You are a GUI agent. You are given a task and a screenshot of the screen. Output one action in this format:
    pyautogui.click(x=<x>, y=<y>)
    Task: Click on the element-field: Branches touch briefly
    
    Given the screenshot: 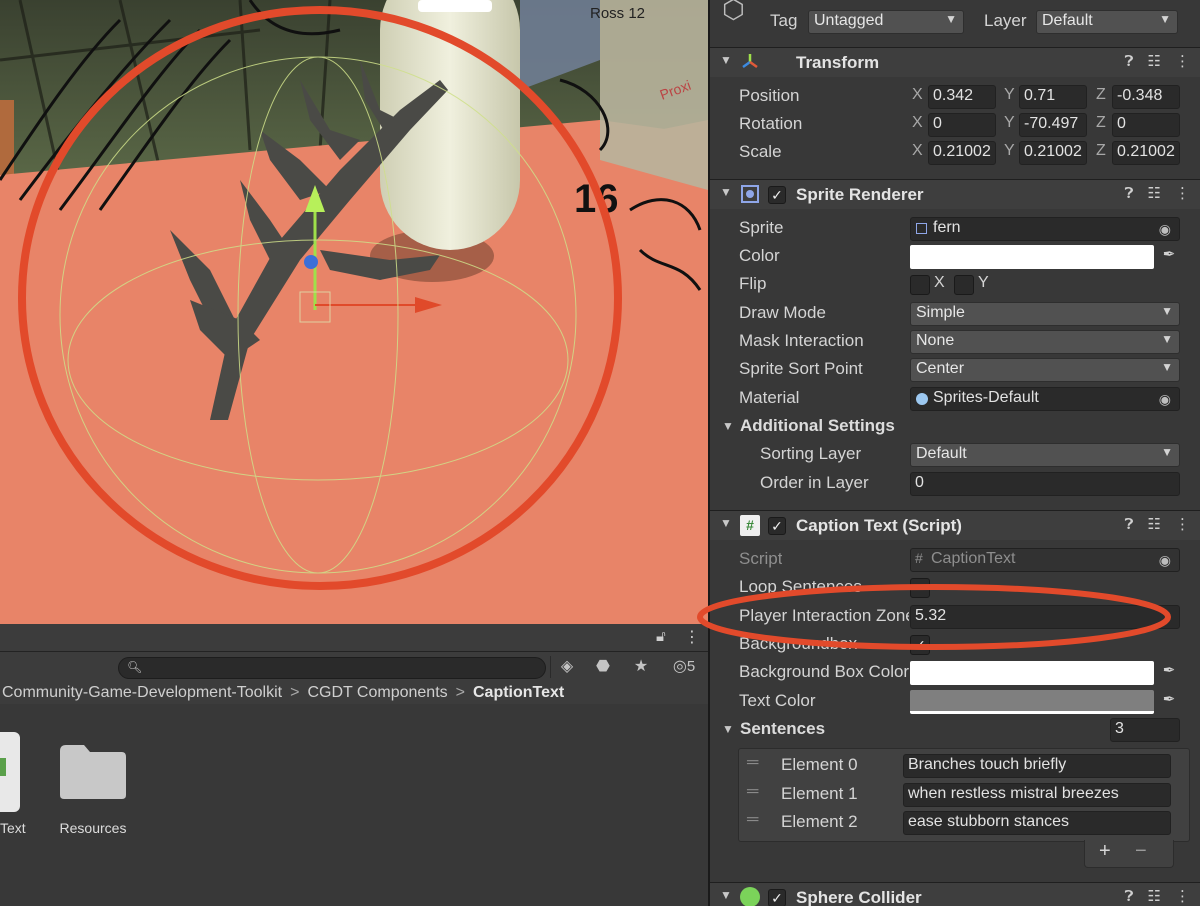 What is the action you would take?
    pyautogui.click(x=1037, y=766)
    